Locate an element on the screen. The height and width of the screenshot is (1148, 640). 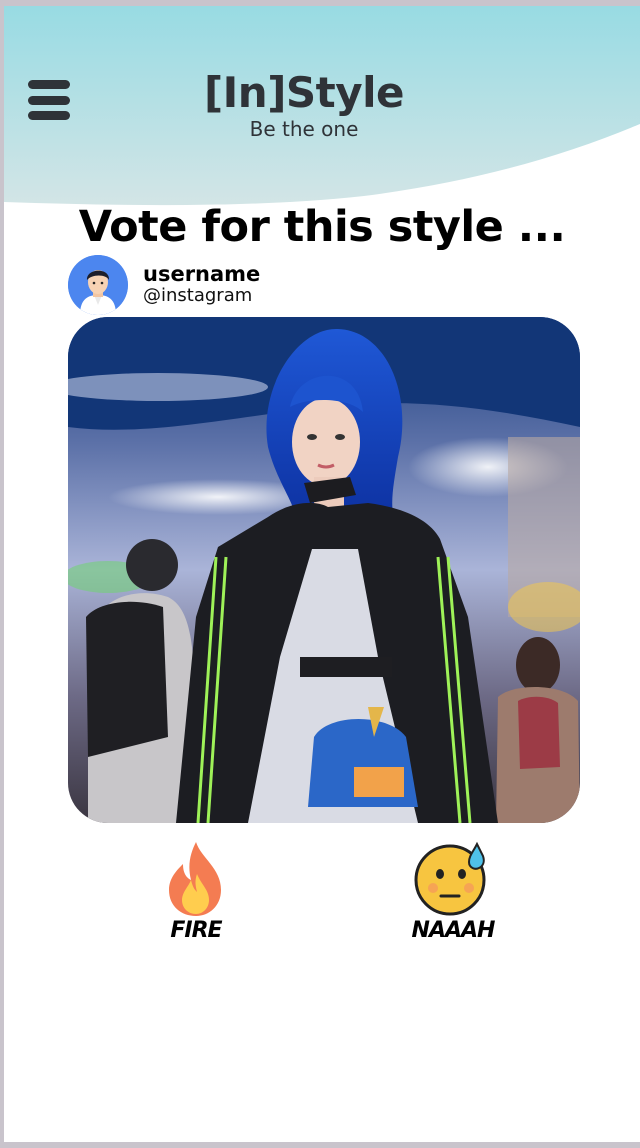
brand-title: [In]Style is located at coordinates (304, 92).